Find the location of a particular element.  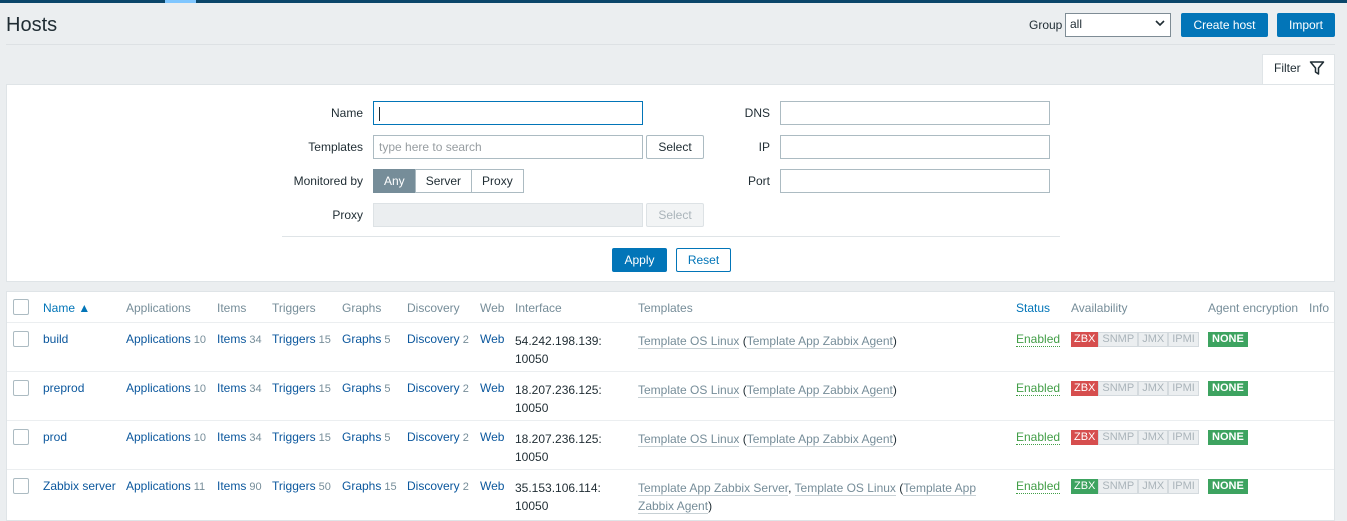

availability-badges: ZBX SNMP JMX IPMI is located at coordinates (1135, 339).